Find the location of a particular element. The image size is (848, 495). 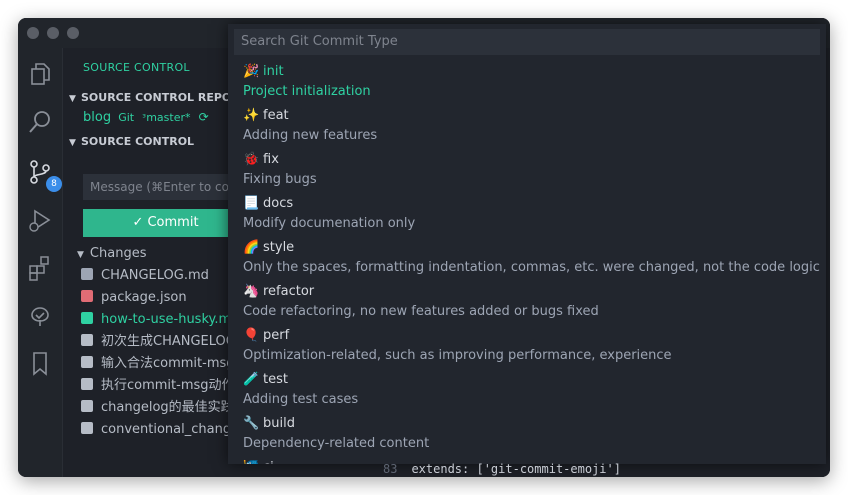

changed-file-item: 输入合法commit-msg.png is located at coordinates (164, 364).